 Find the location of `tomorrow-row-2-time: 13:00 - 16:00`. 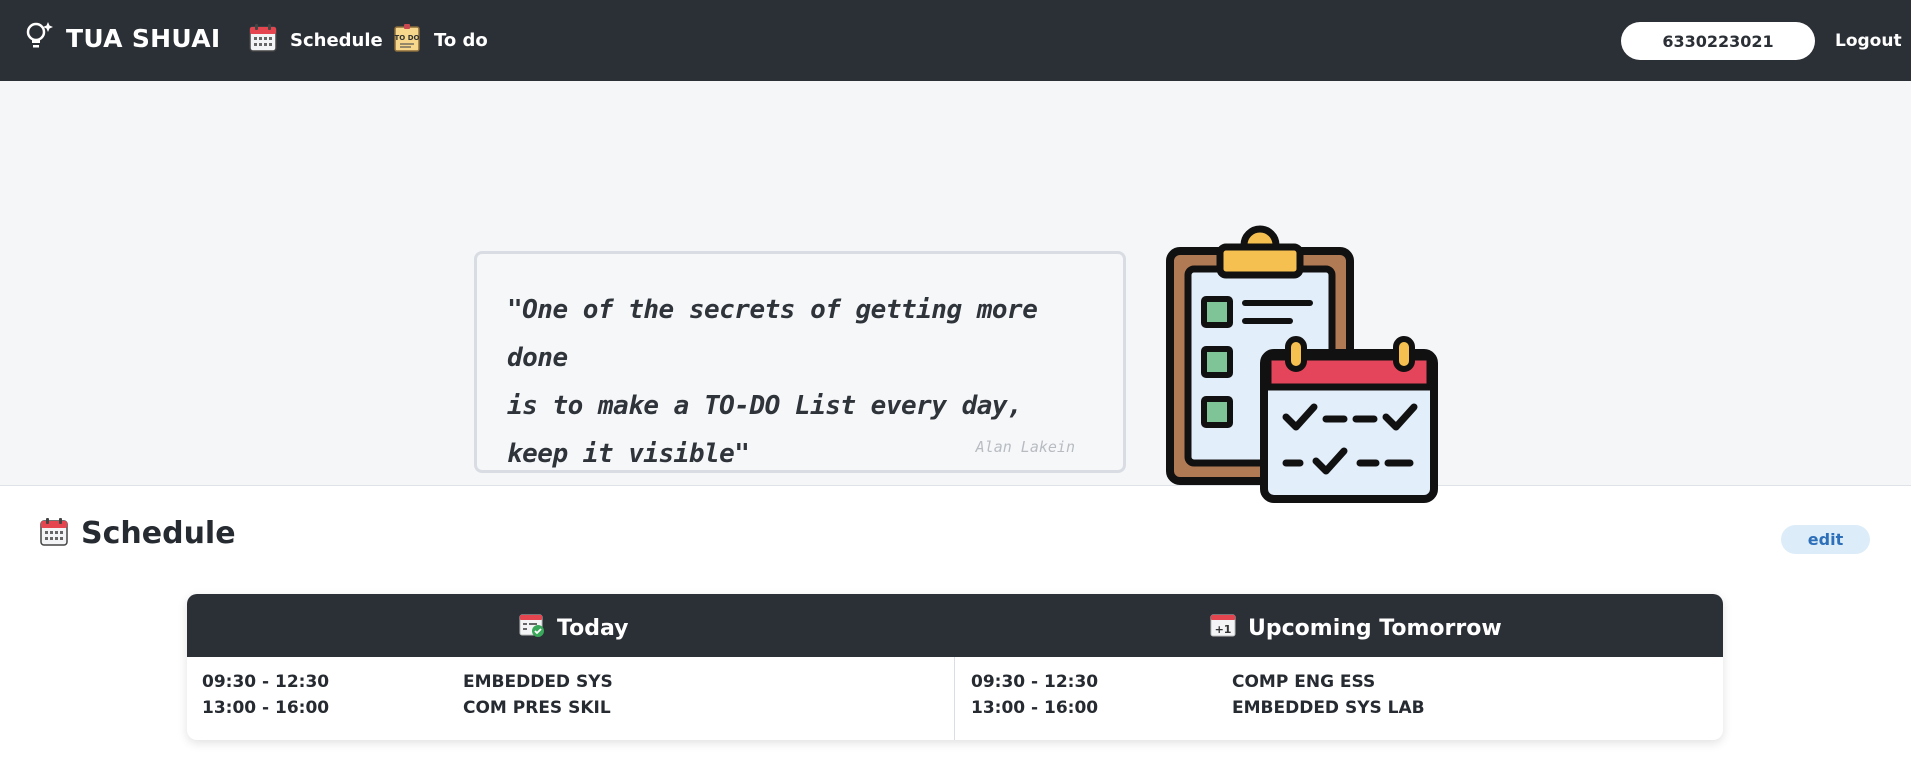

tomorrow-row-2-time: 13:00 - 16:00 is located at coordinates (1035, 708).